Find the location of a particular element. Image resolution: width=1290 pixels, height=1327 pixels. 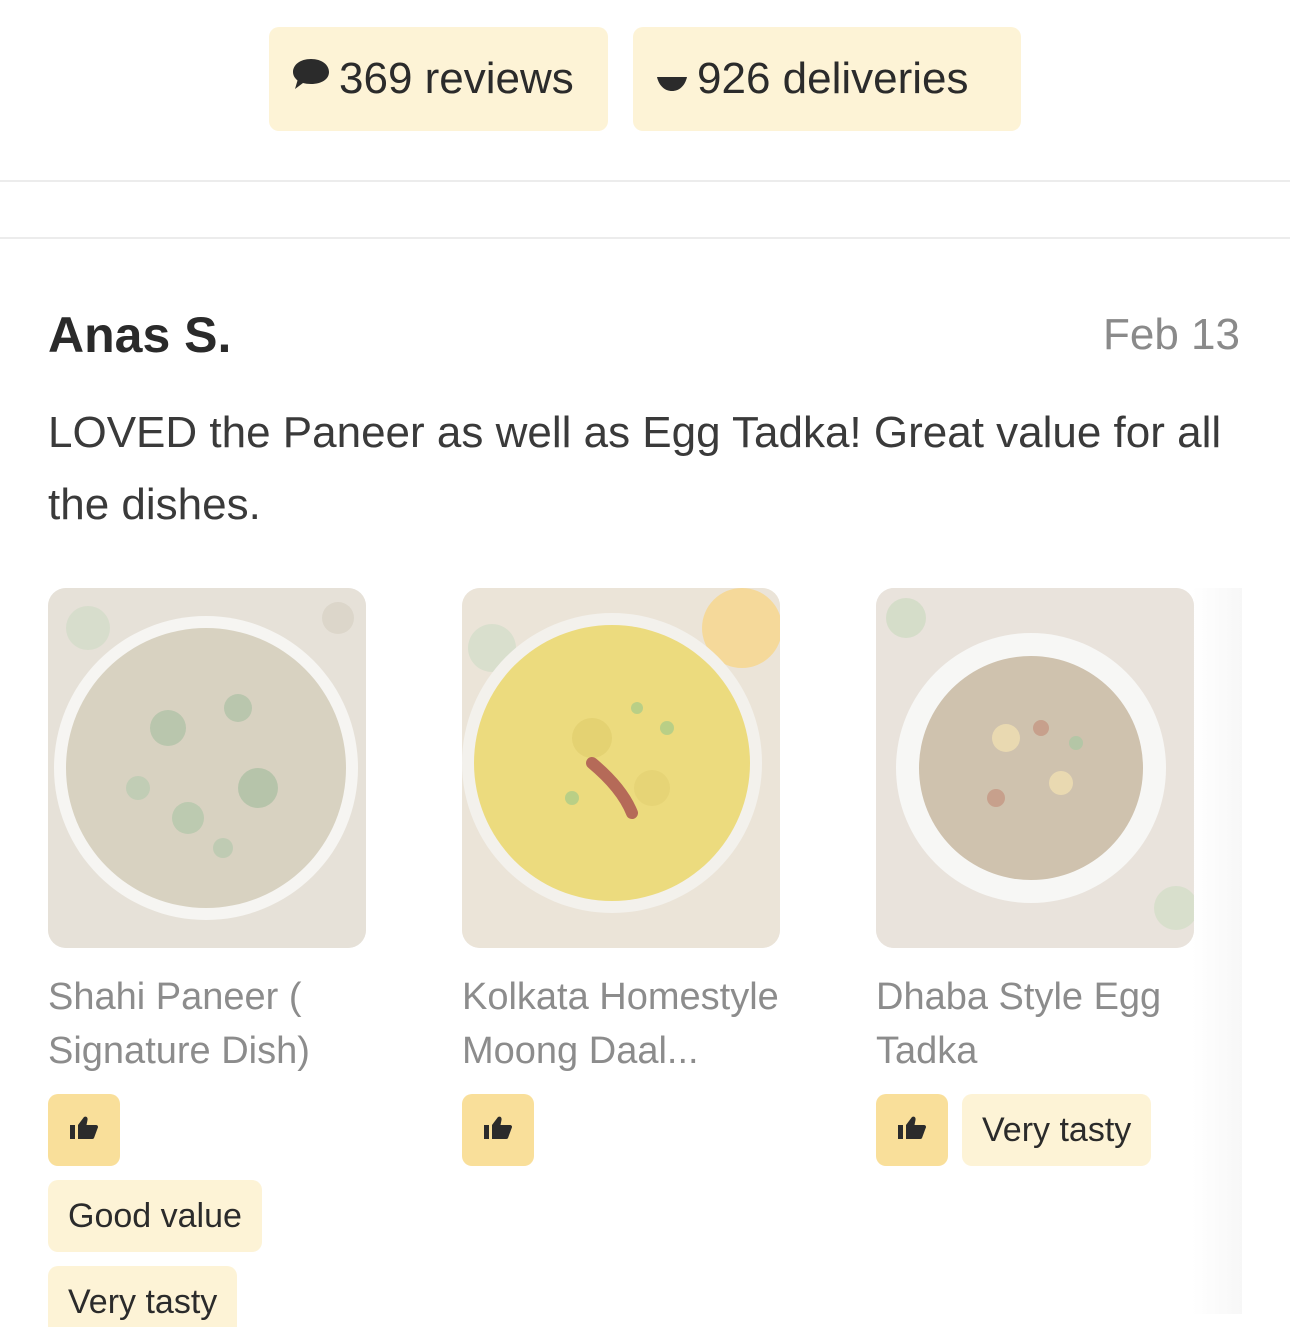

dish-name: Dhaba Style Egg Tadka is located at coordinates (1019, 1024).